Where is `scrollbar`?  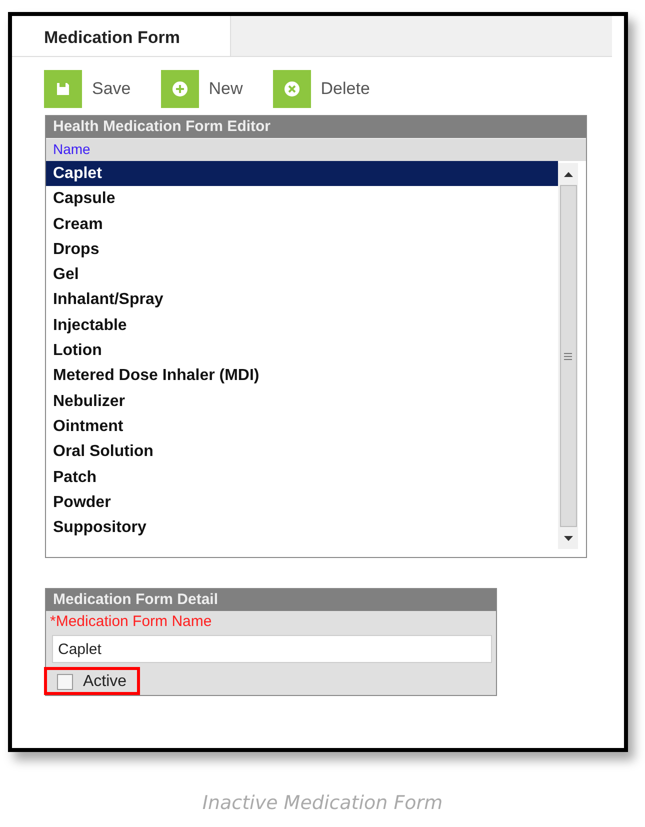
scrollbar is located at coordinates (568, 356).